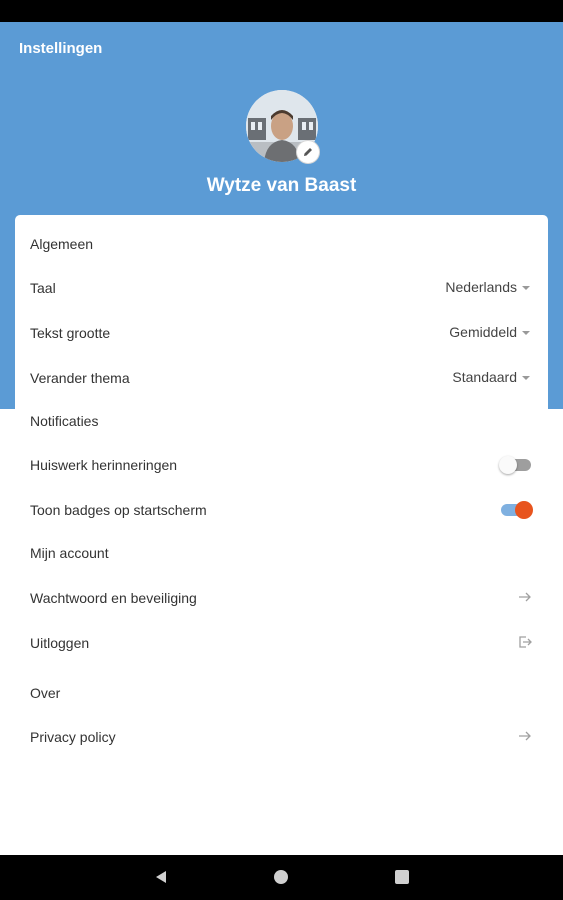 The width and height of the screenshot is (563, 900). I want to click on pencil-icon, so click(308, 152).